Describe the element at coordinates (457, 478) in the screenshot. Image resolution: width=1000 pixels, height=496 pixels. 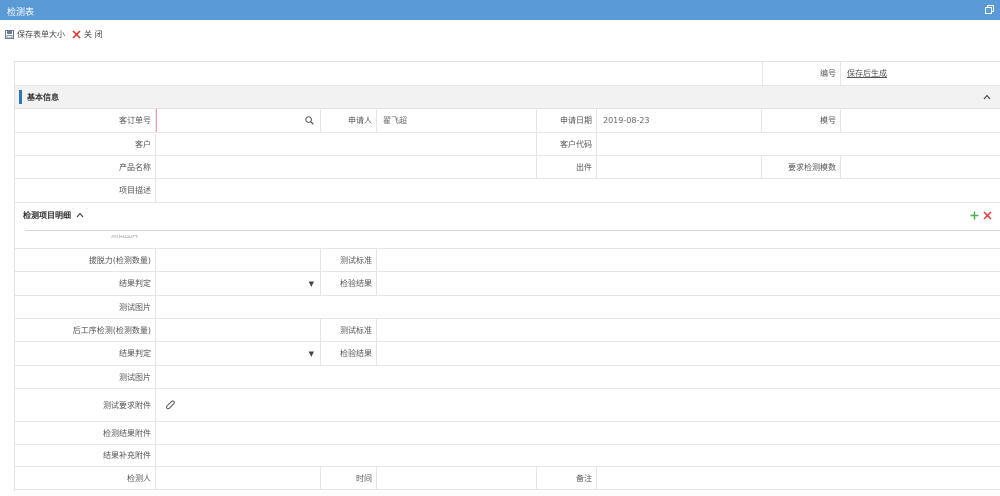
I see `time-input` at that location.